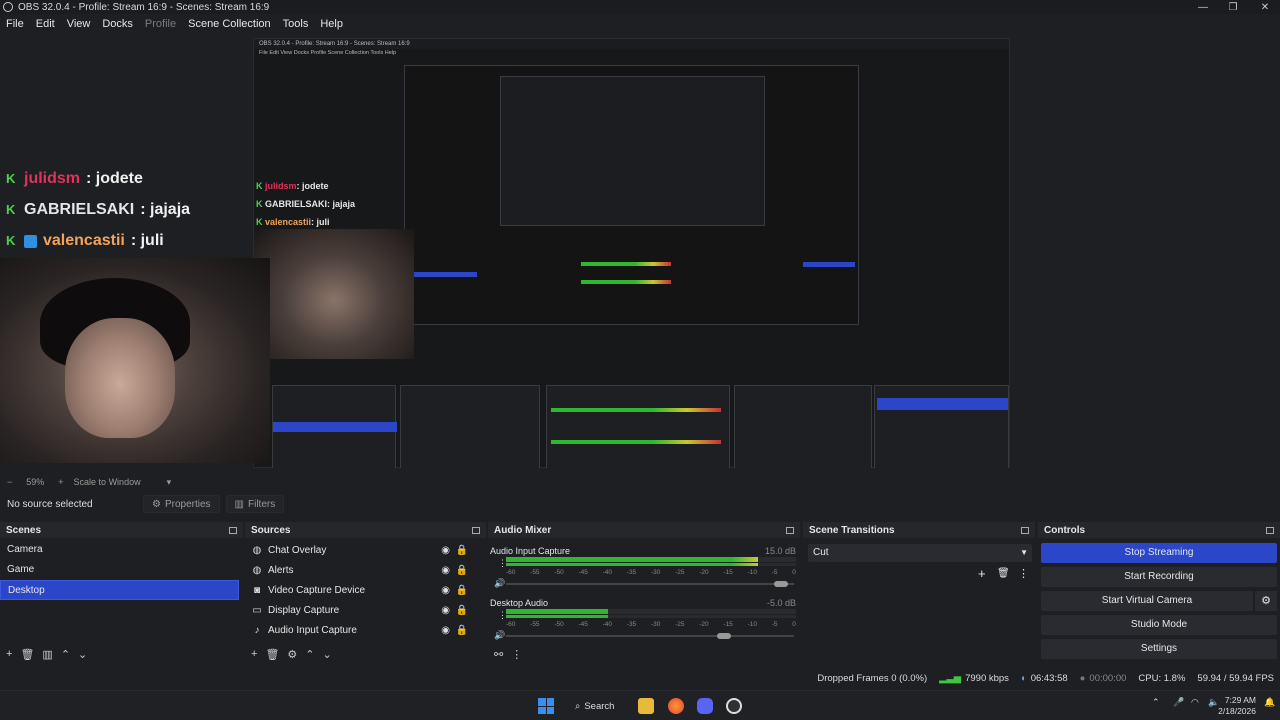  What do you see at coordinates (60, 482) in the screenshot?
I see `zoom-in-button: +` at bounding box center [60, 482].